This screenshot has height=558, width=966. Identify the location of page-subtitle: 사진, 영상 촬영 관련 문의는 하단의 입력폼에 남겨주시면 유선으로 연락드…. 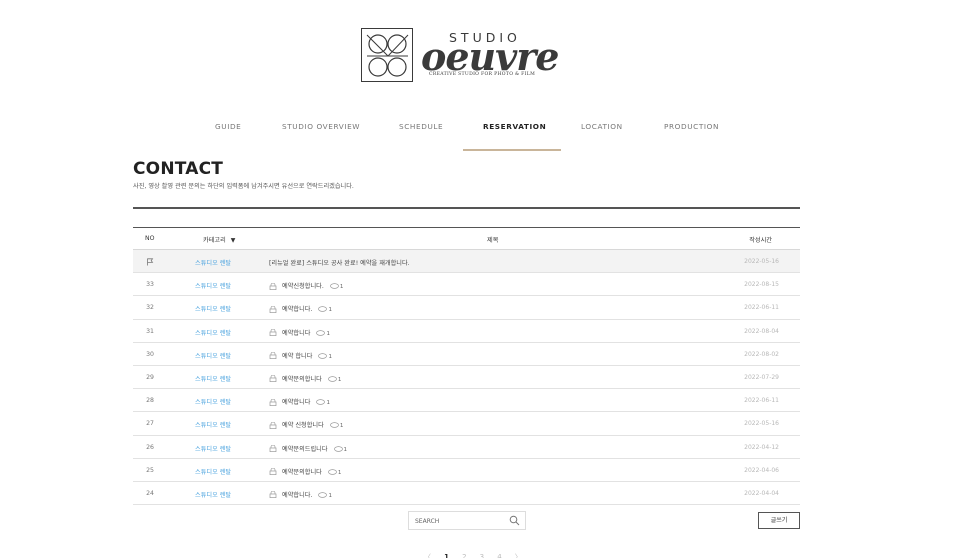
(243, 186).